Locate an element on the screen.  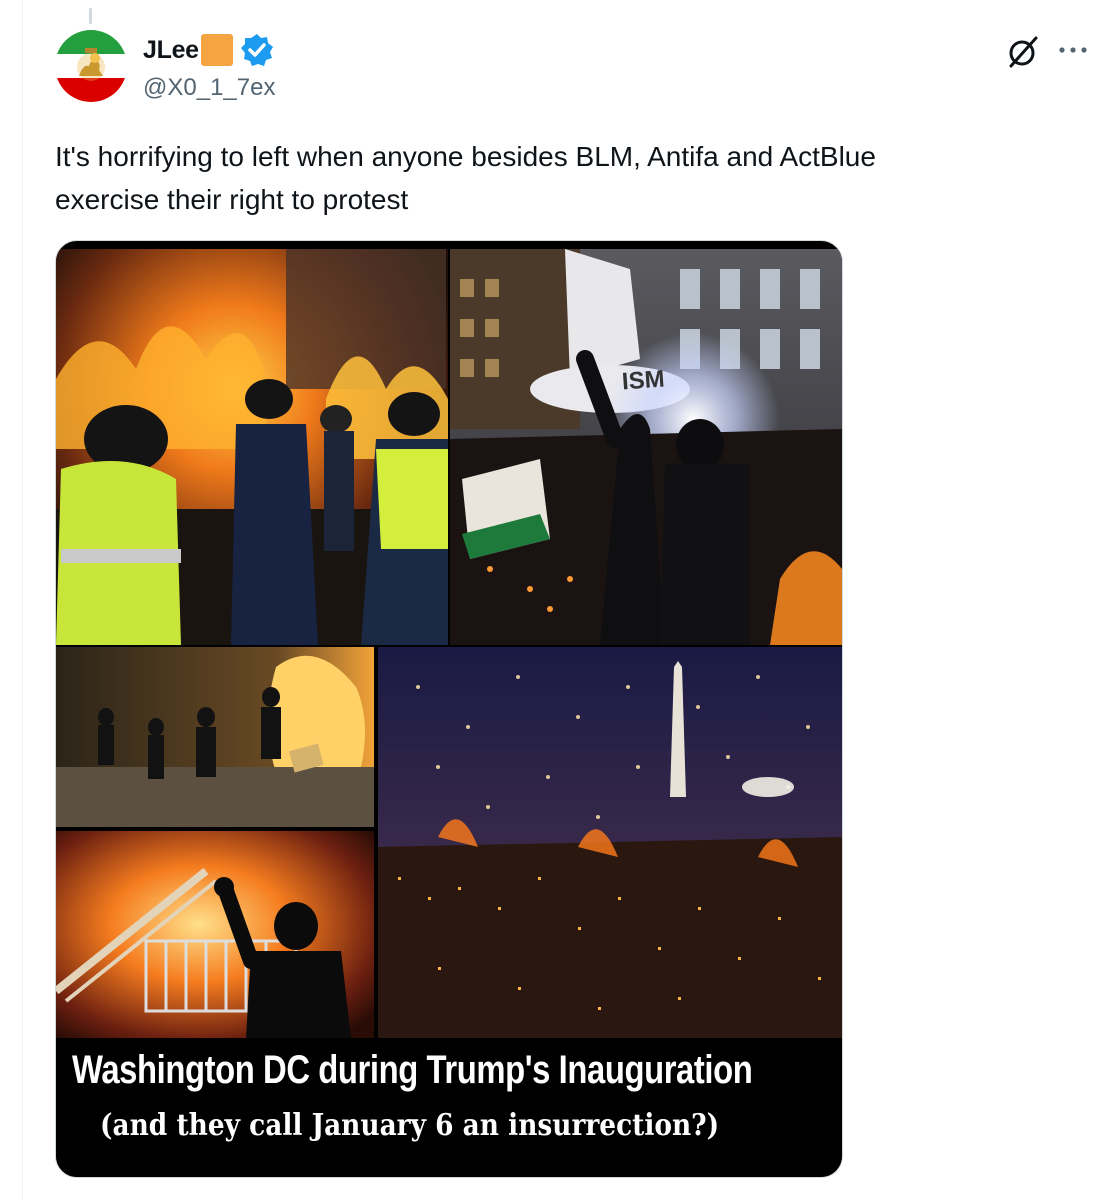
verified-badge-icon is located at coordinates (257, 50).